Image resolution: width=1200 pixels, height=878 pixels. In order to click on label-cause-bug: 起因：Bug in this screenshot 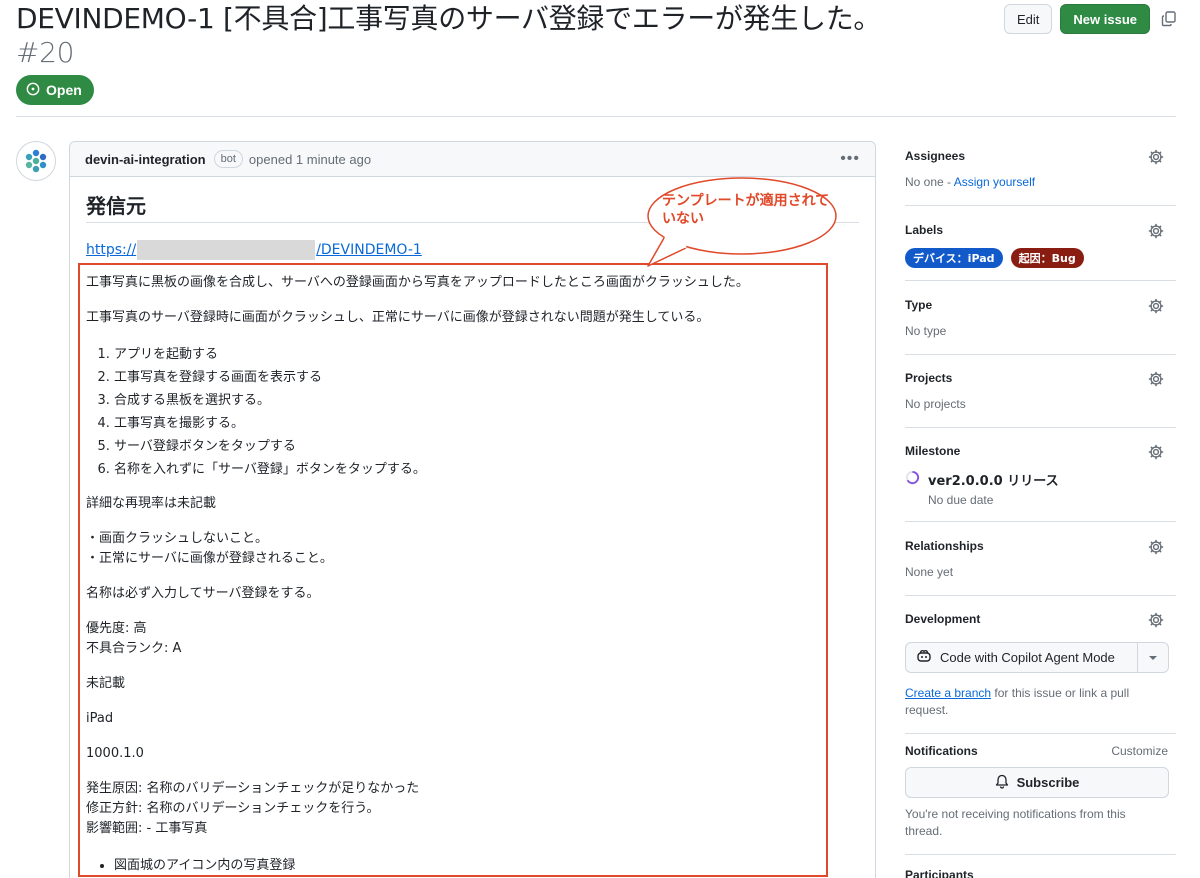, I will do `click(1047, 258)`.